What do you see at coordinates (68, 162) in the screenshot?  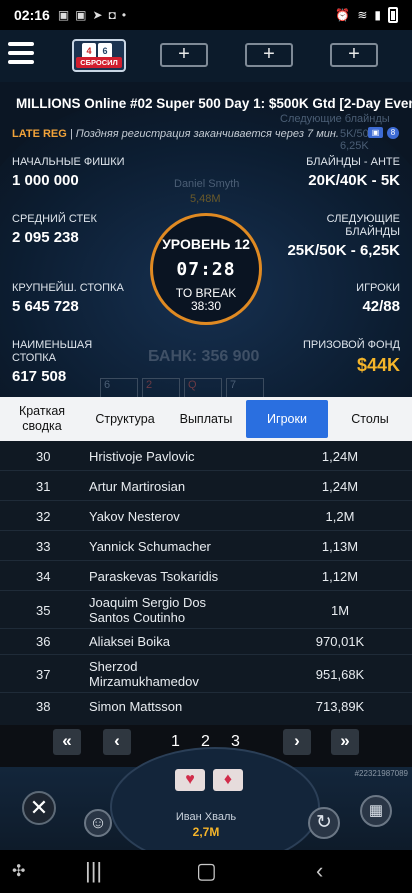 I see `start-chips-label: НАЧАЛЬНЫЕ ФИШКИ` at bounding box center [68, 162].